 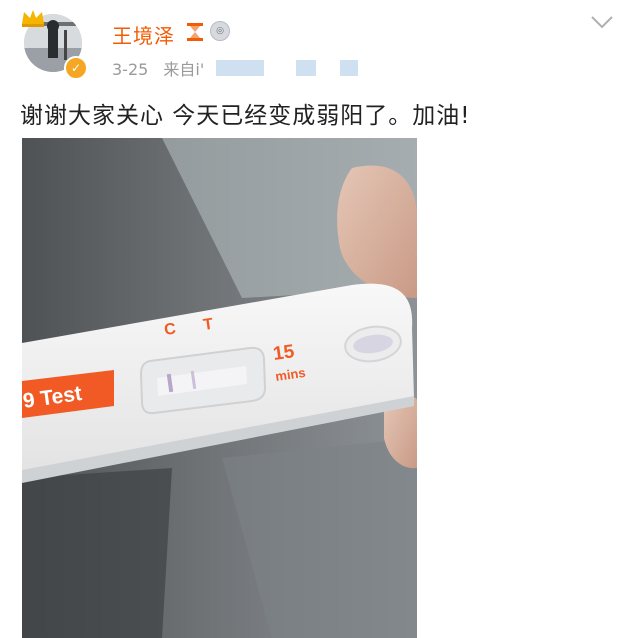 I want to click on minutes-value: 15, so click(x=284, y=353).